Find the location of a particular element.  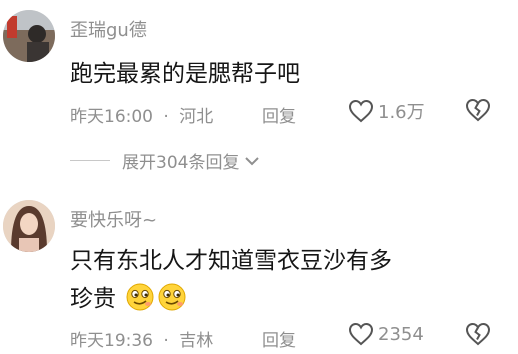

like-button: 2354 is located at coordinates (386, 334).